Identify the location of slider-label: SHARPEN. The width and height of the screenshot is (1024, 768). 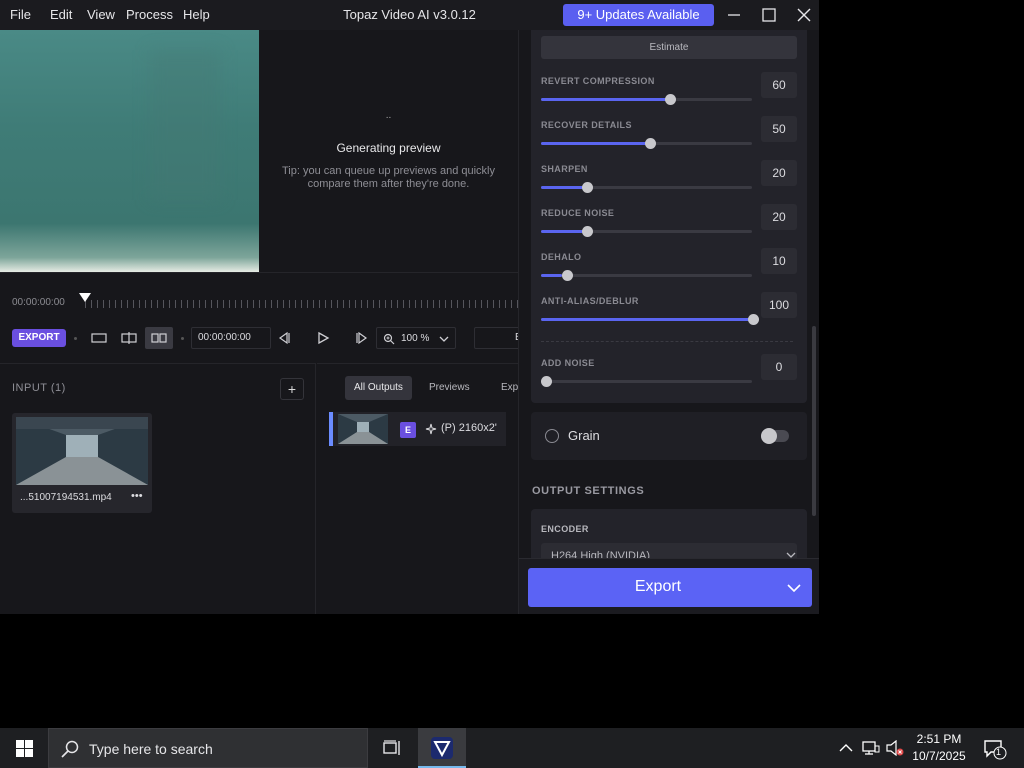
(564, 169).